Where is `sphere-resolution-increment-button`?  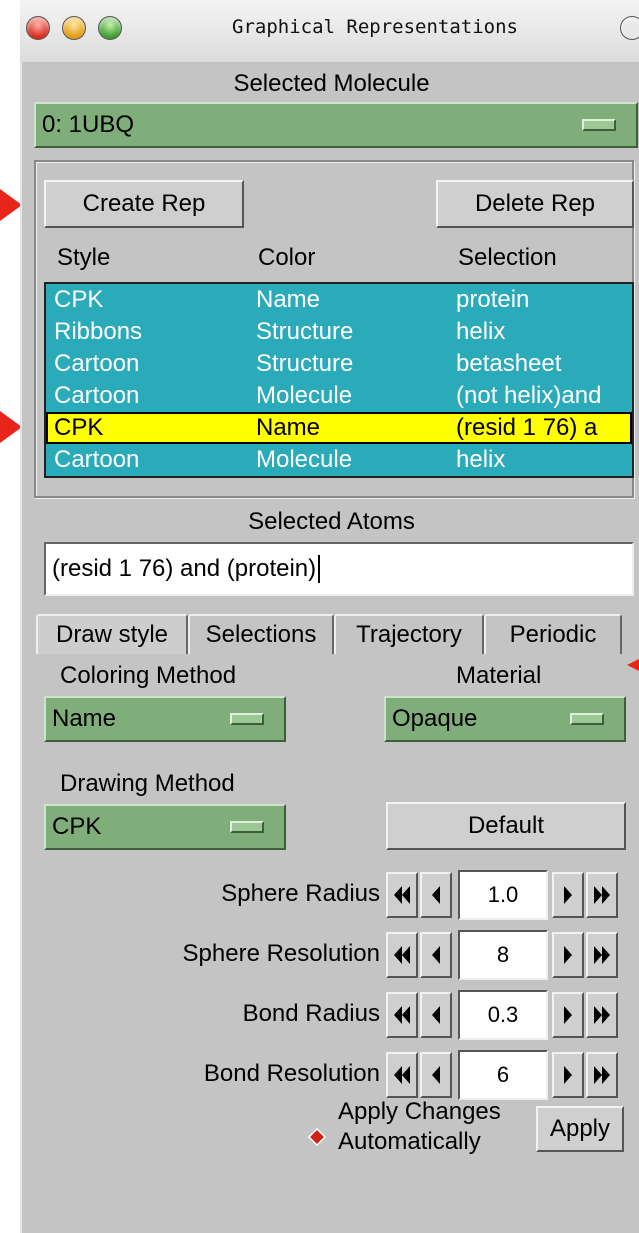 sphere-resolution-increment-button is located at coordinates (568, 955).